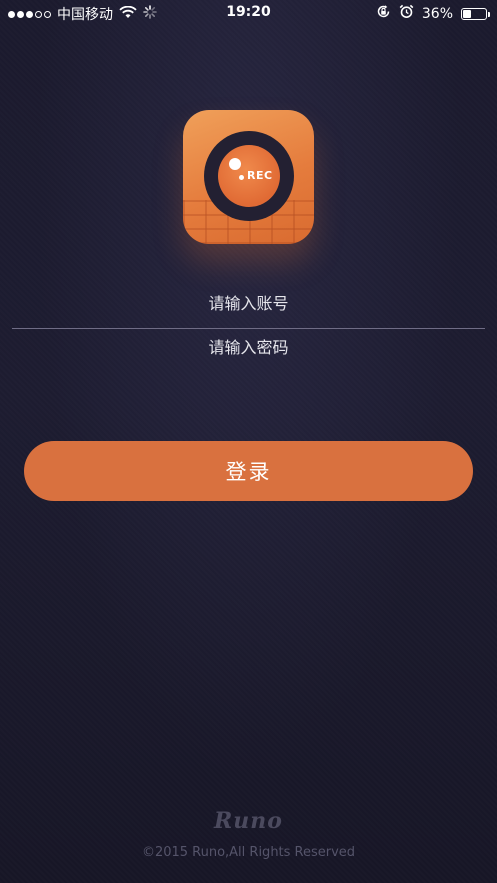 The height and width of the screenshot is (883, 497). Describe the element at coordinates (241, 177) in the screenshot. I see `recording-dot-icon` at that location.